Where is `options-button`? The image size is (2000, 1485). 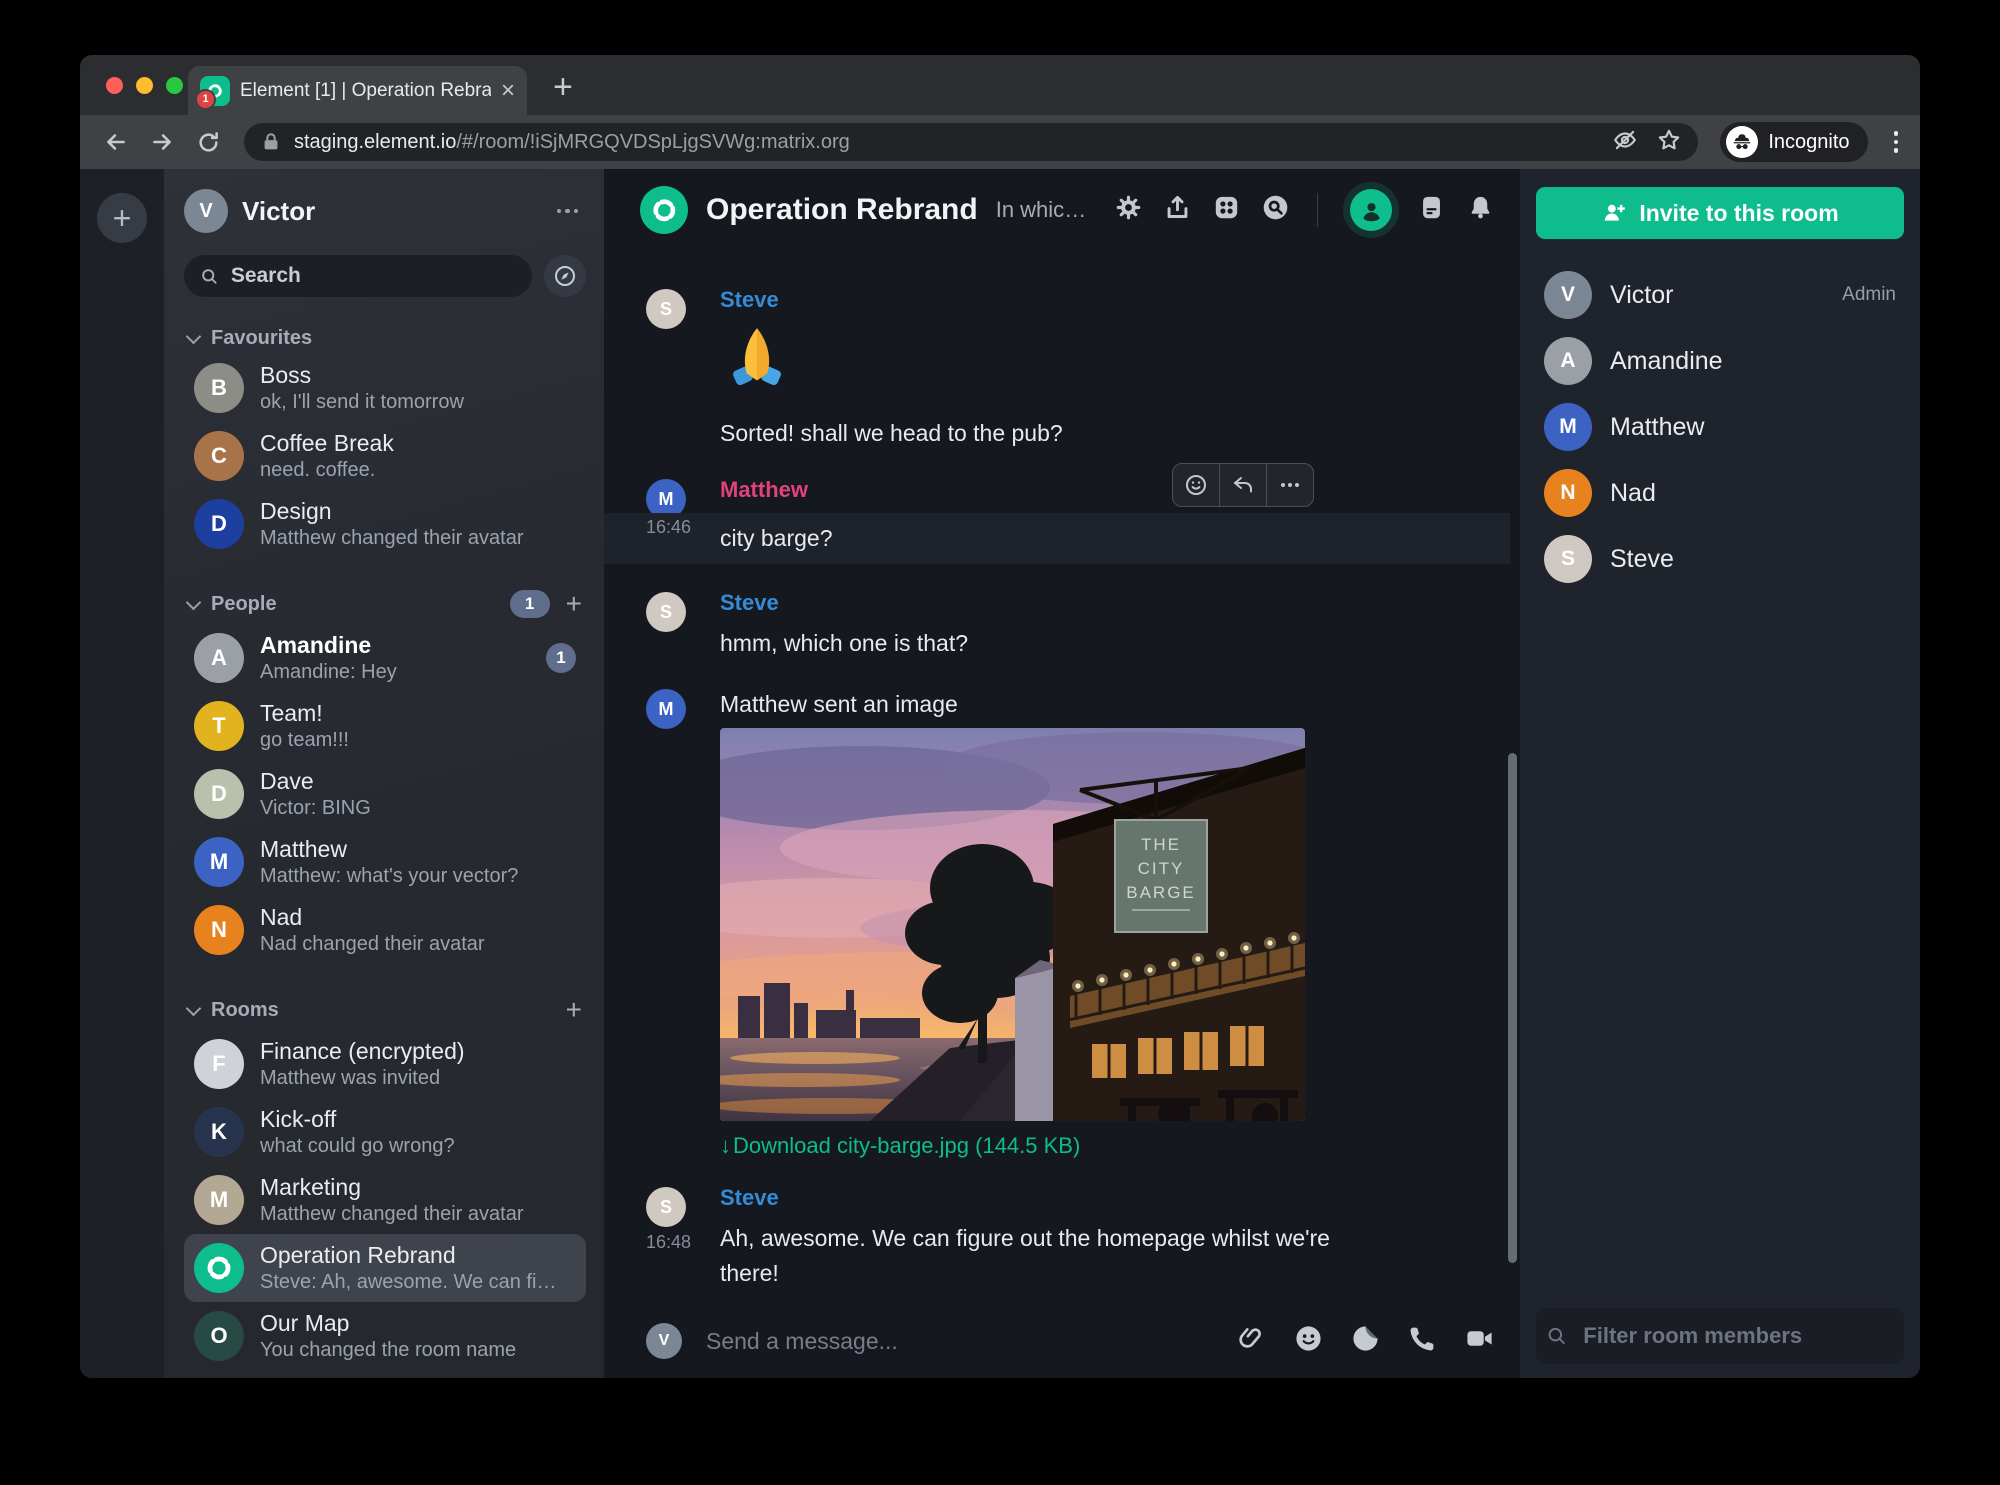 options-button is located at coordinates (1289, 485).